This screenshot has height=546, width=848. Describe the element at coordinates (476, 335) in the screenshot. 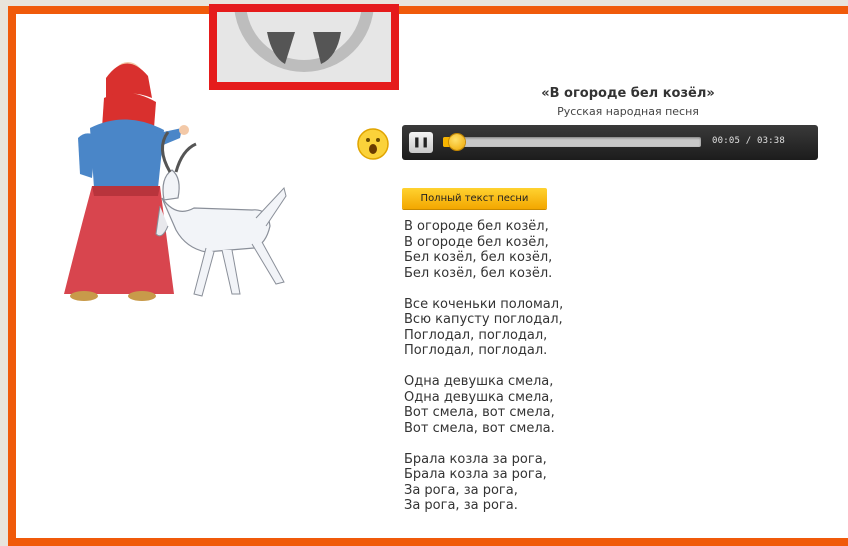

I see `lyrics-line: Поглодал, поглодал,` at that location.